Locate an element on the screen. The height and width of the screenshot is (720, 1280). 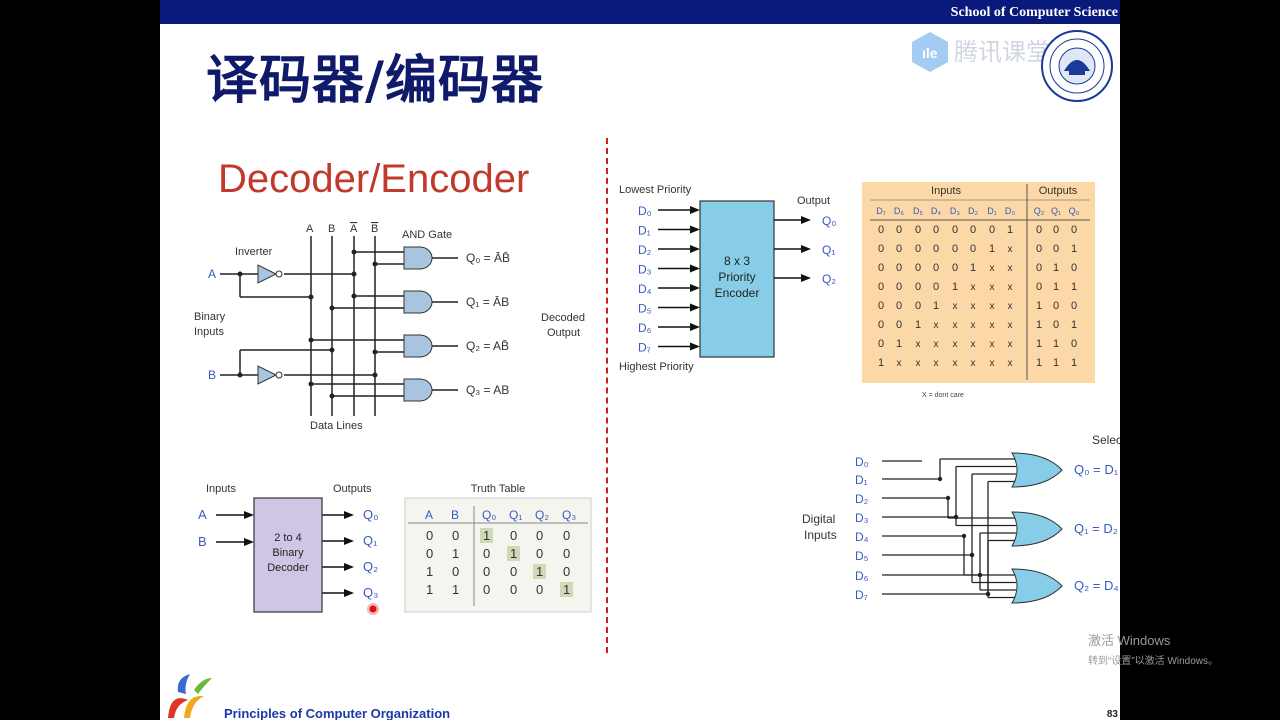
outputs-label: Outputs is located at coordinates (352, 489).